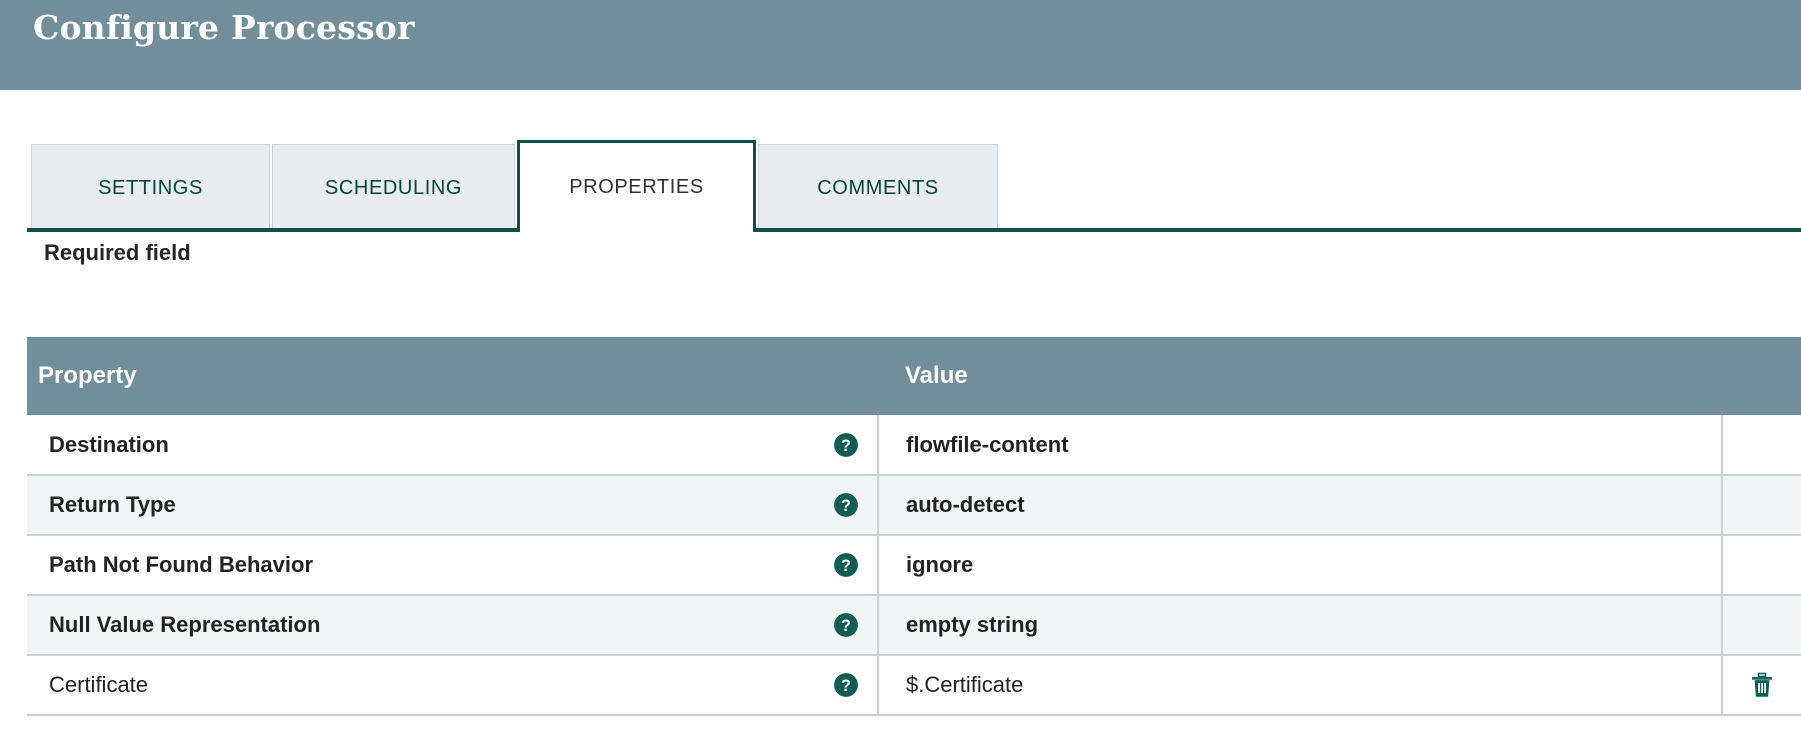  I want to click on table-row: Certificate? $.Certificate, so click(914, 685).